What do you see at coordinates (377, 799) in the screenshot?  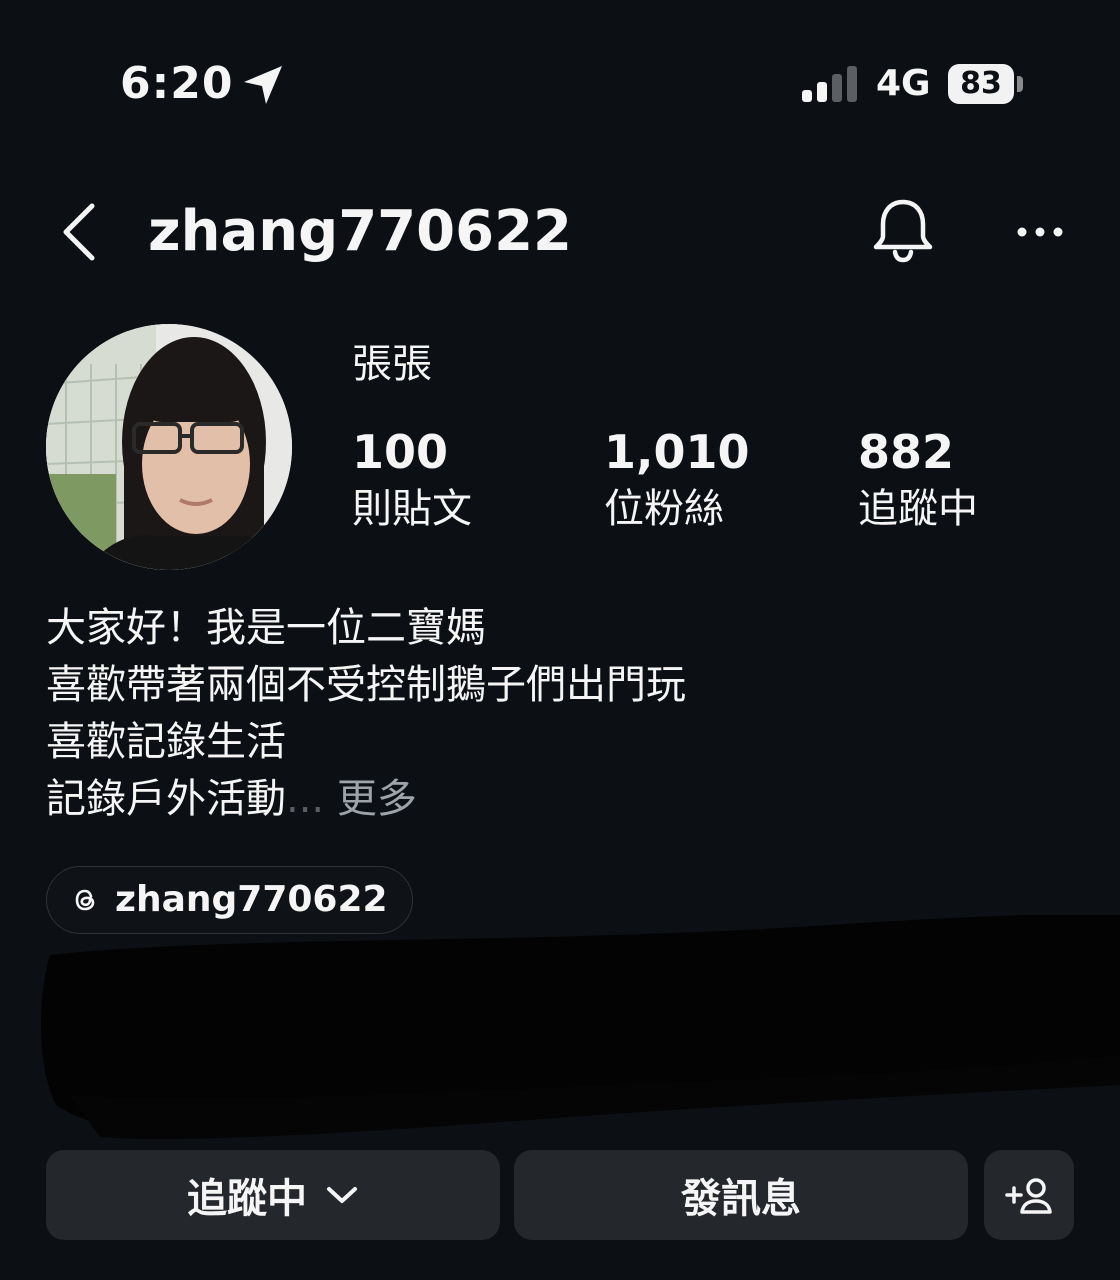 I see `bio-more-link: 更多` at bounding box center [377, 799].